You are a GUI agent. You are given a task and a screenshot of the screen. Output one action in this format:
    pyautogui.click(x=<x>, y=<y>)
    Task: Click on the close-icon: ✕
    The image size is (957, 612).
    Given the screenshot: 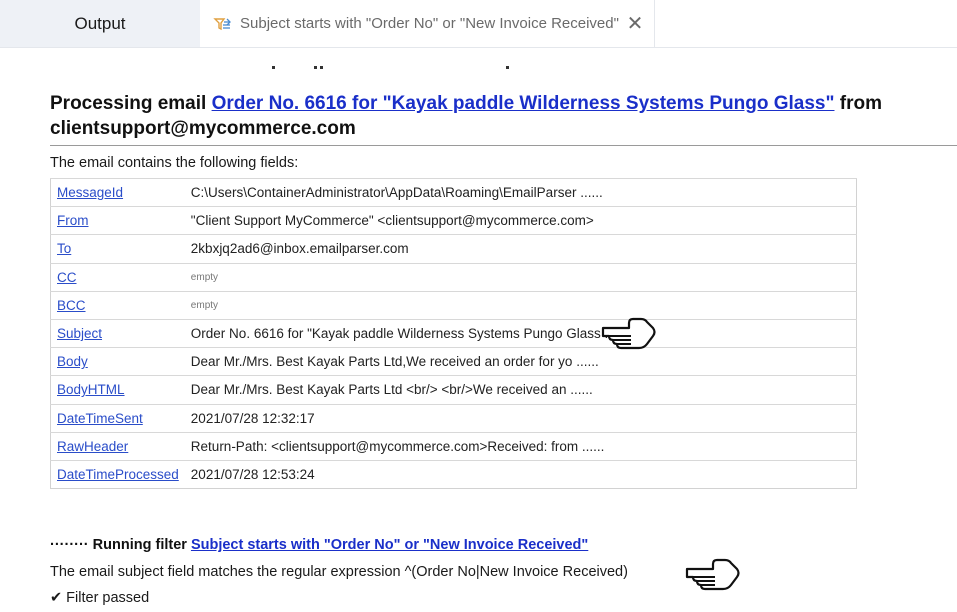 What is the action you would take?
    pyautogui.click(x=635, y=23)
    